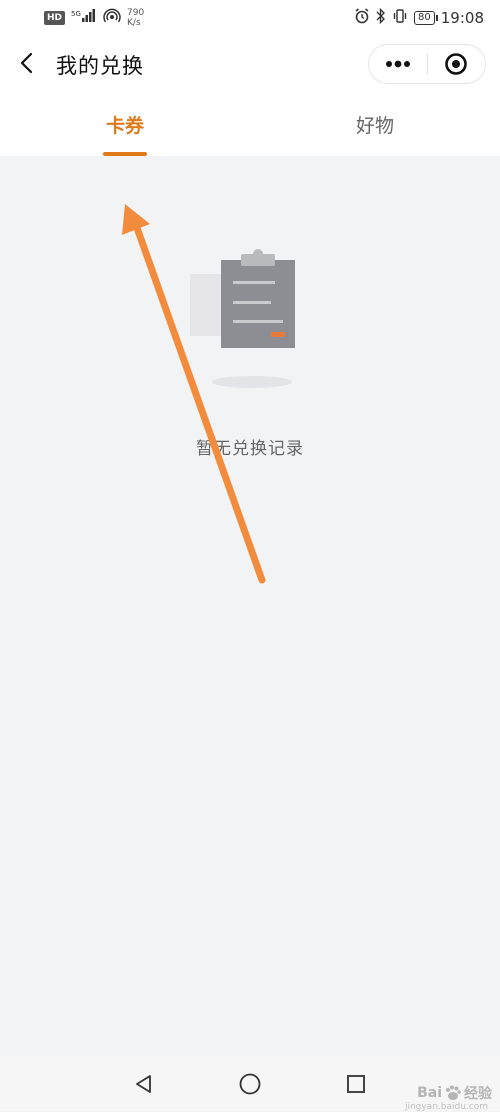  I want to click on vibrate-icon, so click(400, 18).